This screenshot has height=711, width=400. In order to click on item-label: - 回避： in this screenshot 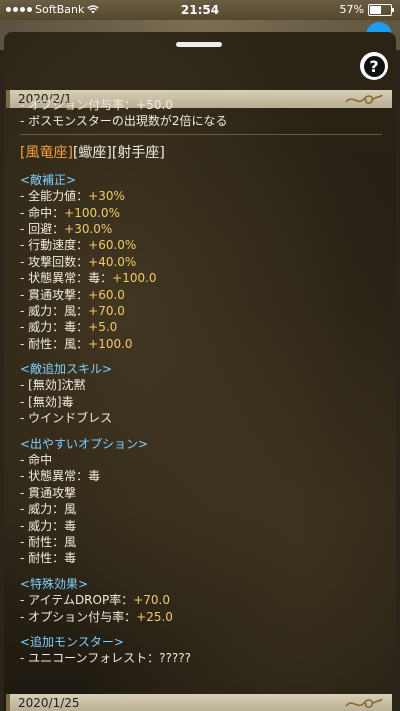, I will do `click(42, 228)`.